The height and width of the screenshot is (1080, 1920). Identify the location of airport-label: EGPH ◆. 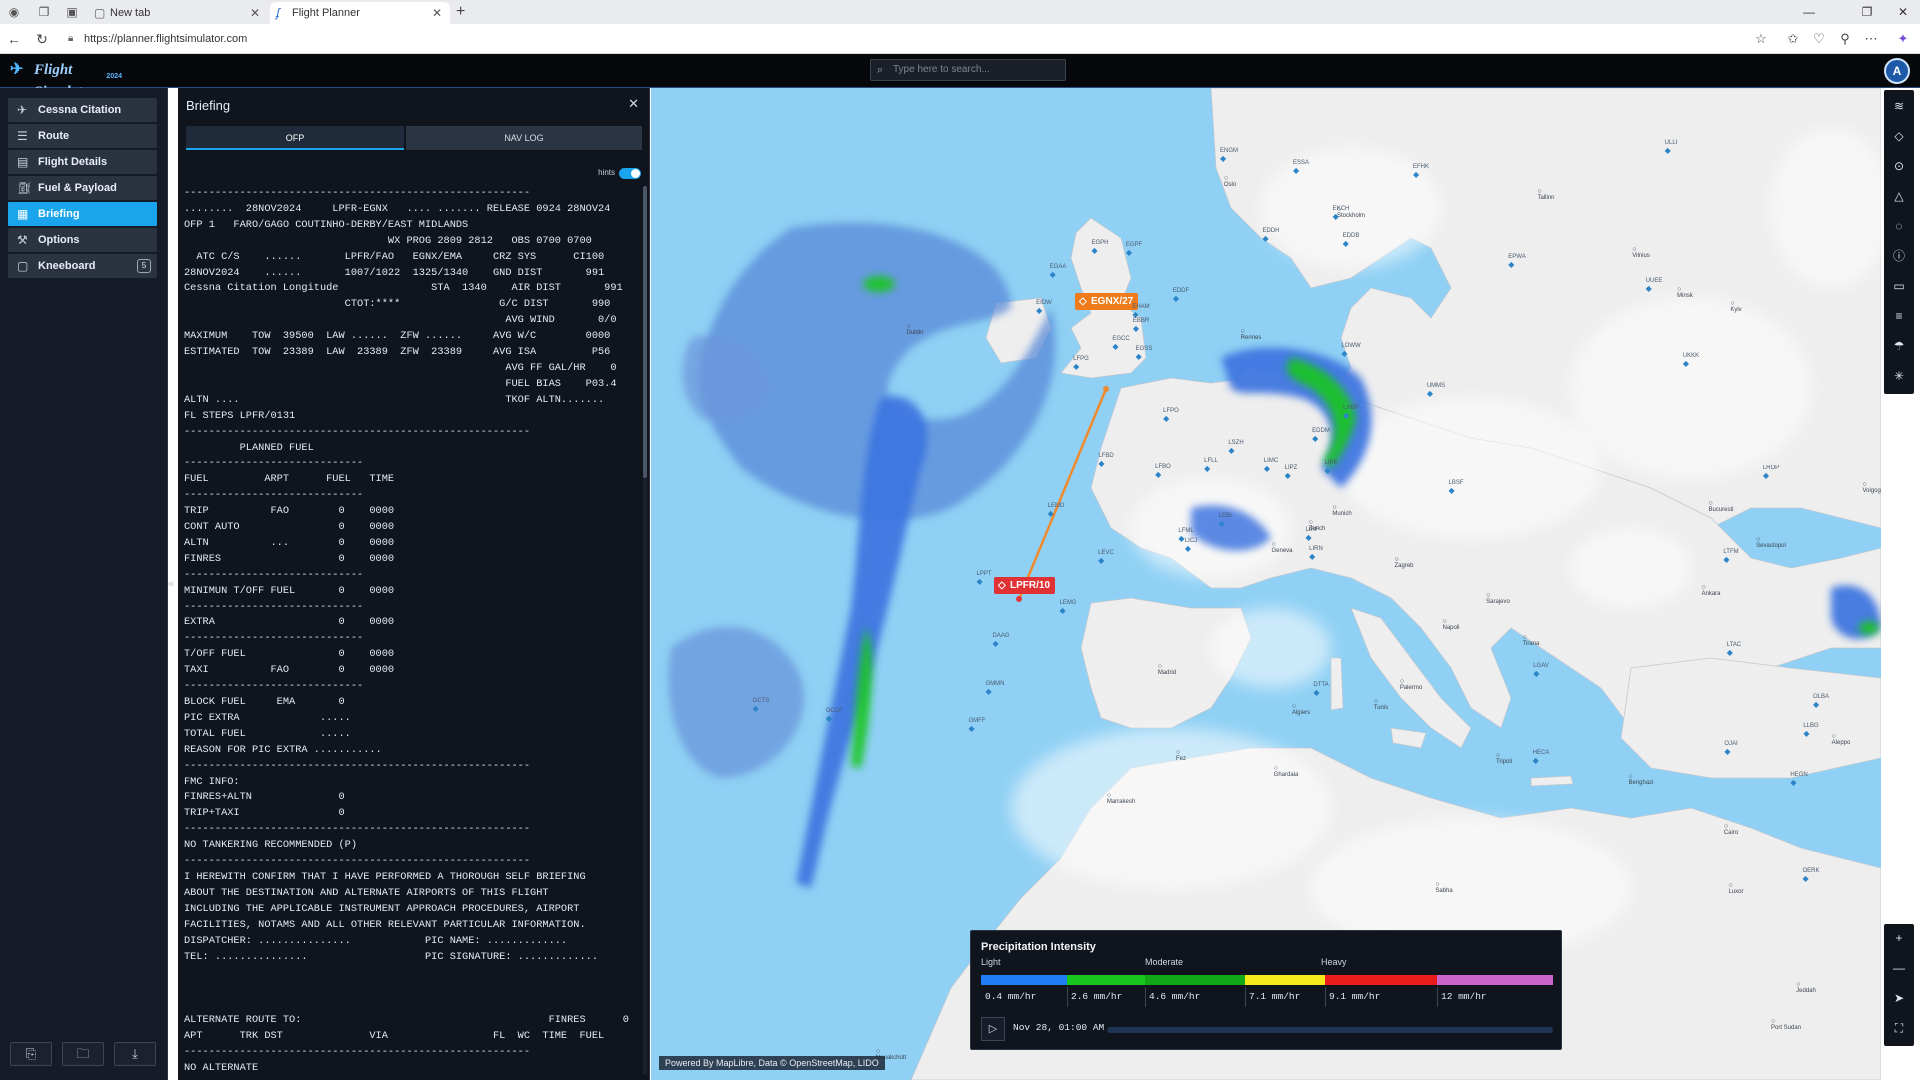
(1099, 247).